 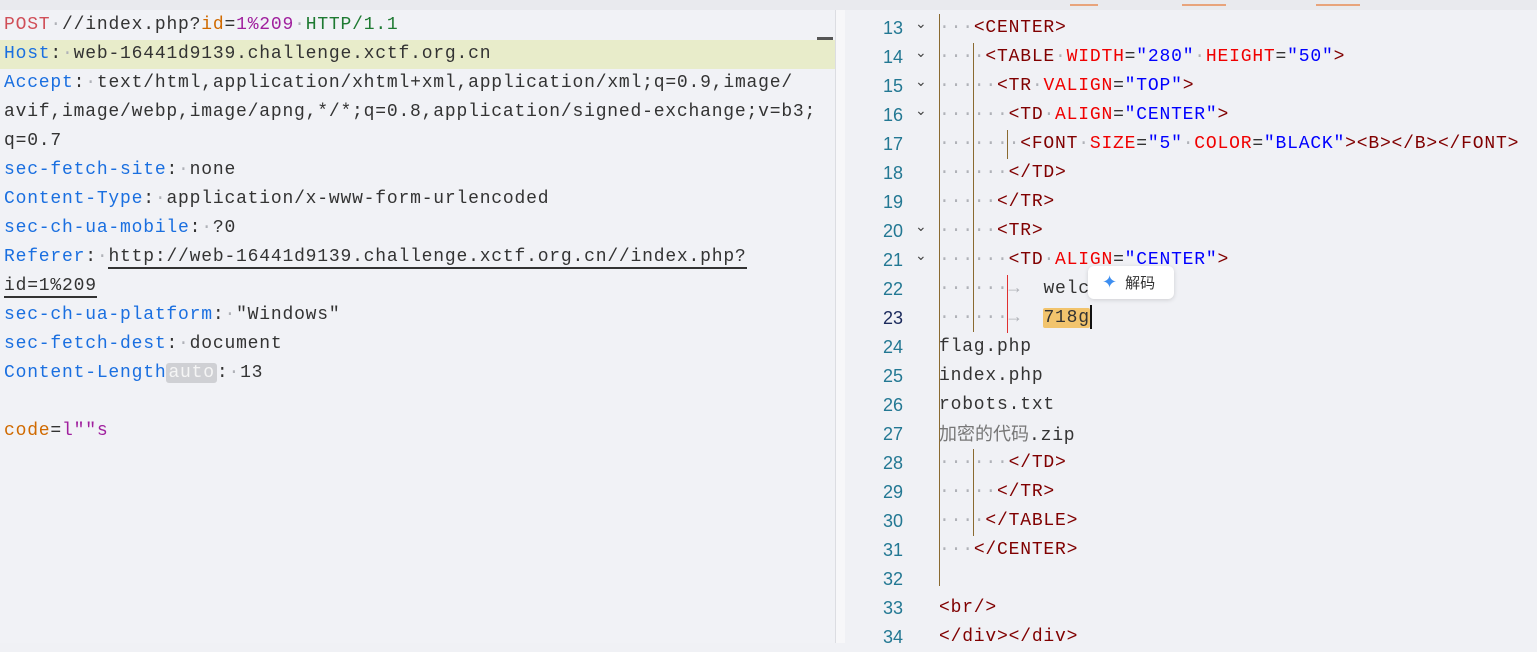 I want to click on code-line: robots.txt, so click(x=997, y=405).